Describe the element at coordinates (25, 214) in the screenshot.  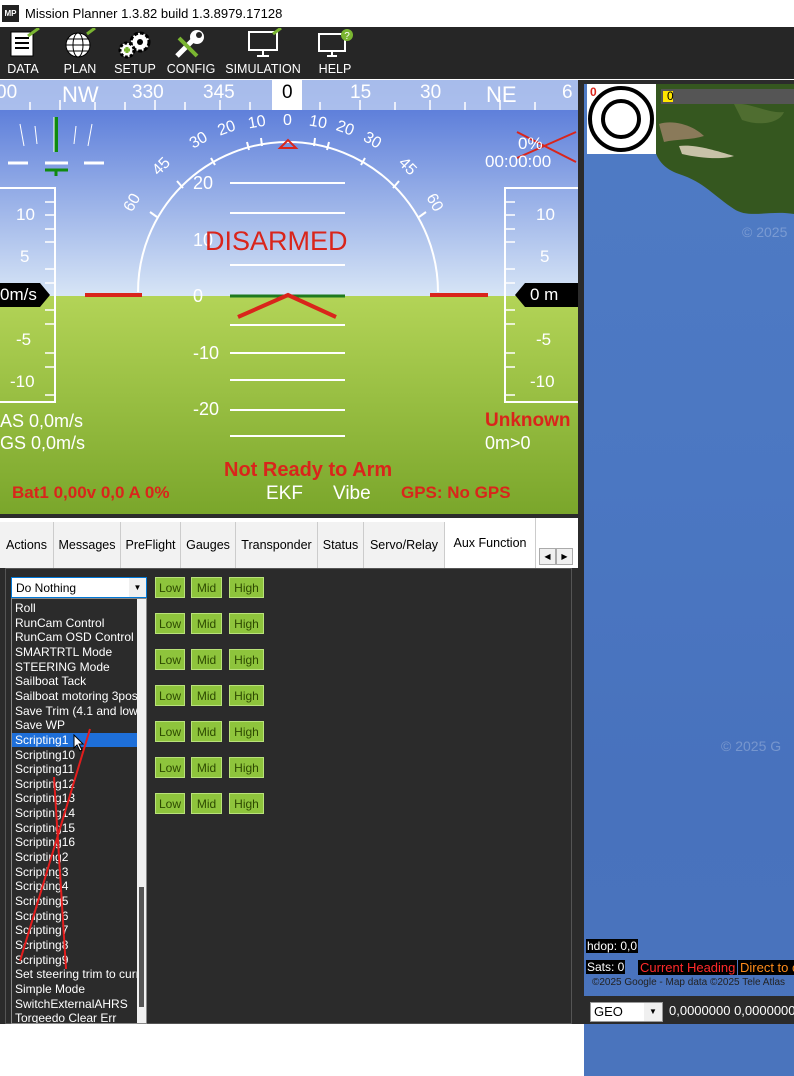
I see `speed-scale-label: 10` at that location.